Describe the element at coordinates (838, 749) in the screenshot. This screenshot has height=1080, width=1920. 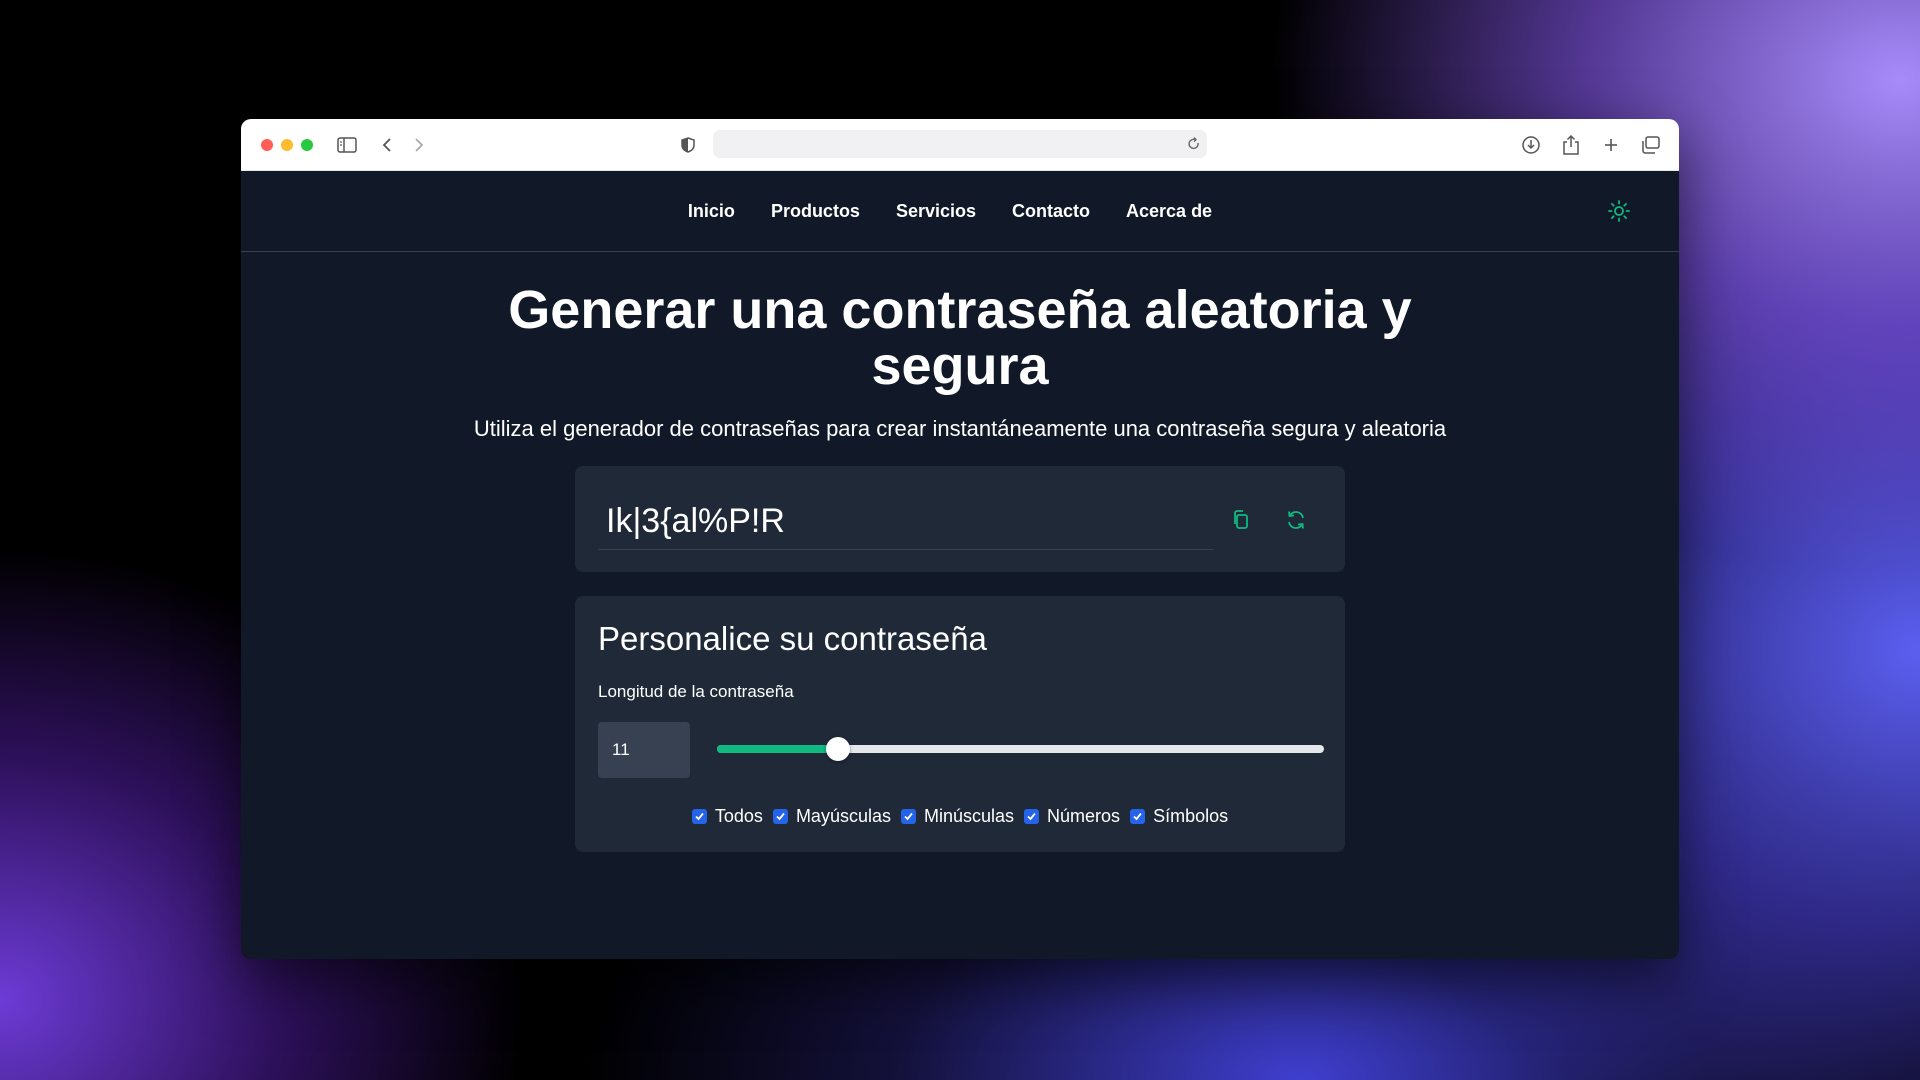
I see `slider-thumb` at that location.